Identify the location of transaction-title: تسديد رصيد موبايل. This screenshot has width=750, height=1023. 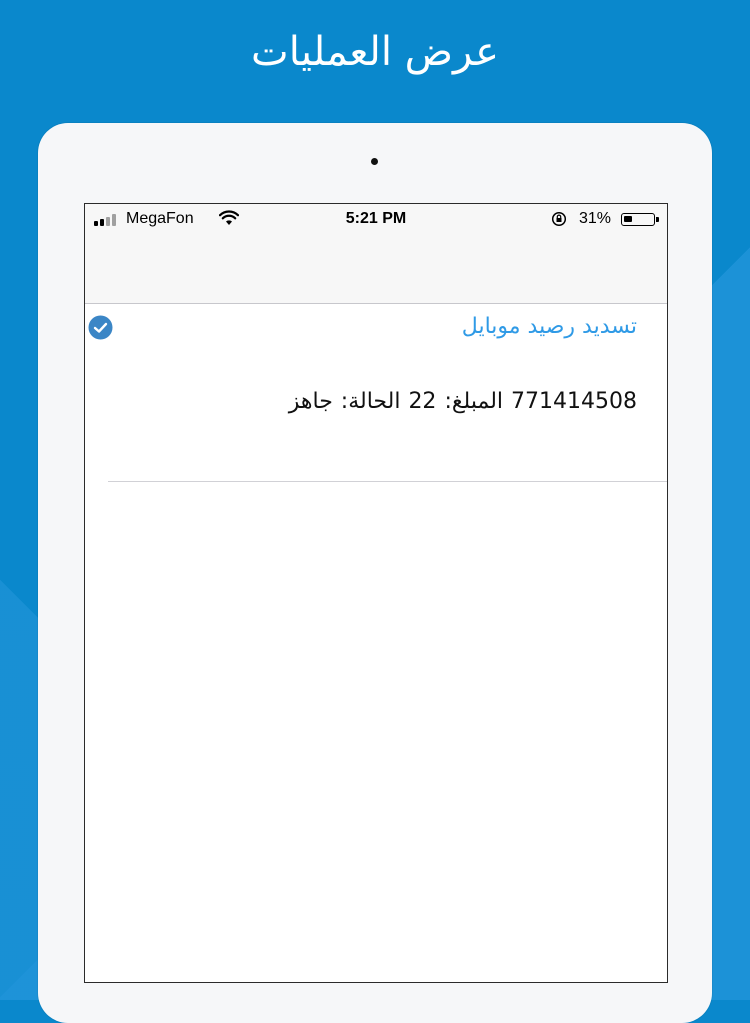
(549, 326).